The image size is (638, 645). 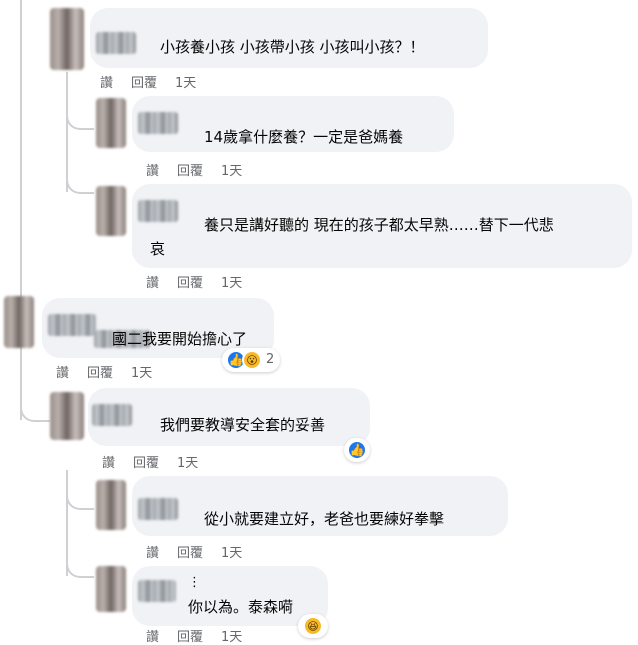 What do you see at coordinates (252, 360) in the screenshot?
I see `wow-icon: 😮` at bounding box center [252, 360].